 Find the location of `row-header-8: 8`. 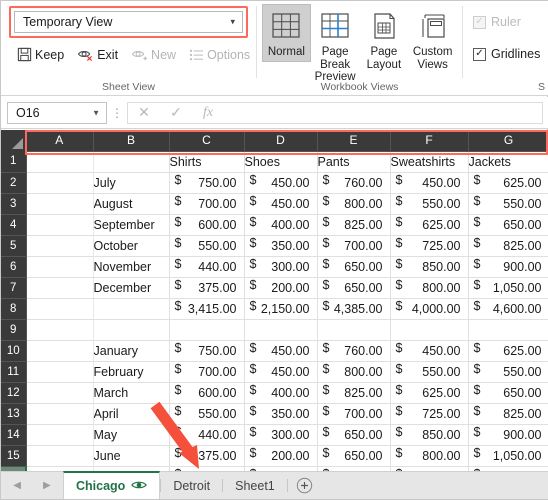

row-header-8: 8 is located at coordinates (14, 309).